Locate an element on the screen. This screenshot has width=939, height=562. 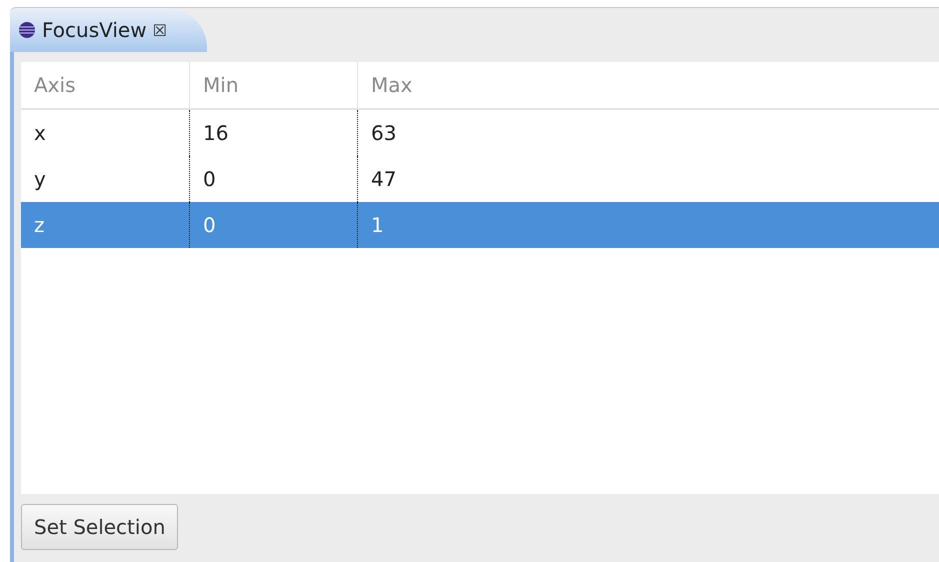
globe-icon is located at coordinates (27, 30).